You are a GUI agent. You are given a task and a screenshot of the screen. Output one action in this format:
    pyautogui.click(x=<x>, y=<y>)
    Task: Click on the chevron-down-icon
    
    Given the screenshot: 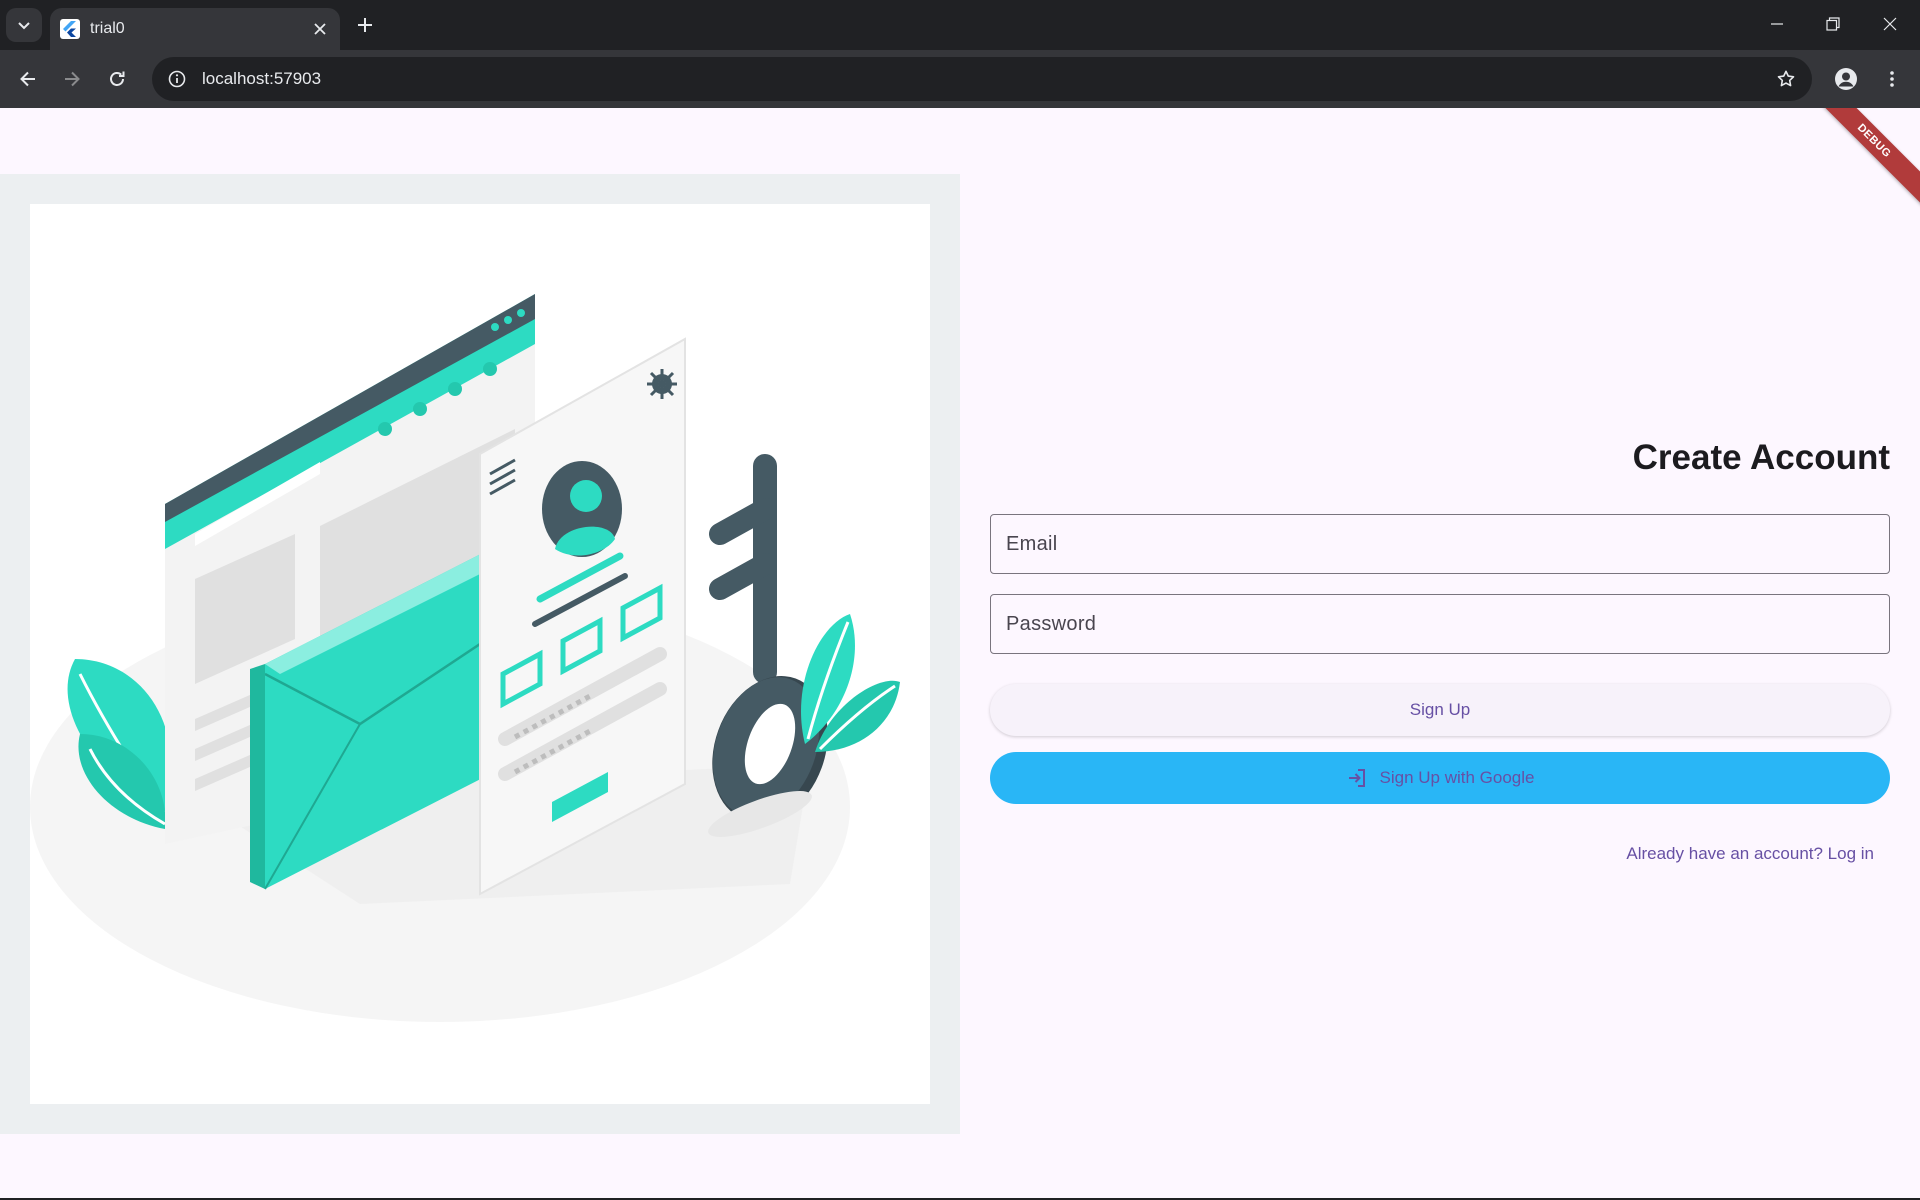 What is the action you would take?
    pyautogui.click(x=24, y=26)
    